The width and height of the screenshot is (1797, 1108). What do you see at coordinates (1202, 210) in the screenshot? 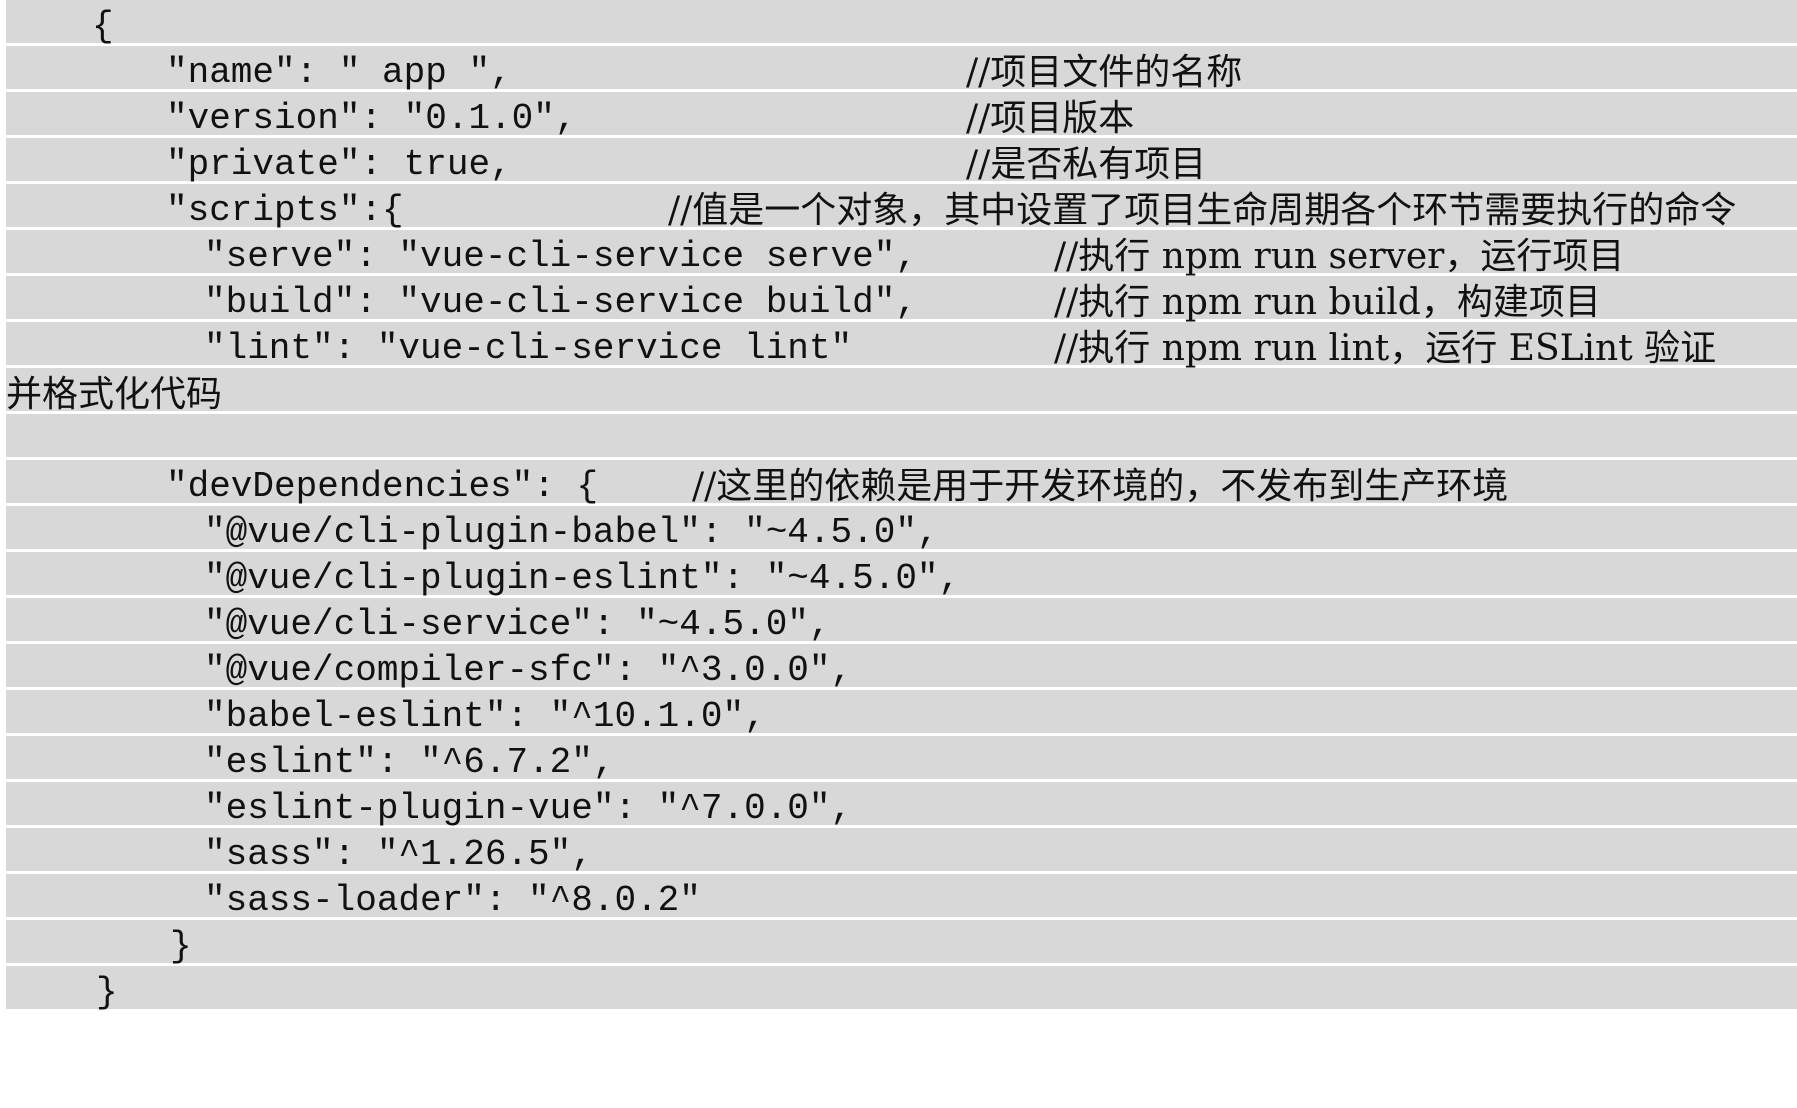
I see `code-comment: //值是一个对象，其中设置了项目生命周期各个环节需要执行的命令` at bounding box center [1202, 210].